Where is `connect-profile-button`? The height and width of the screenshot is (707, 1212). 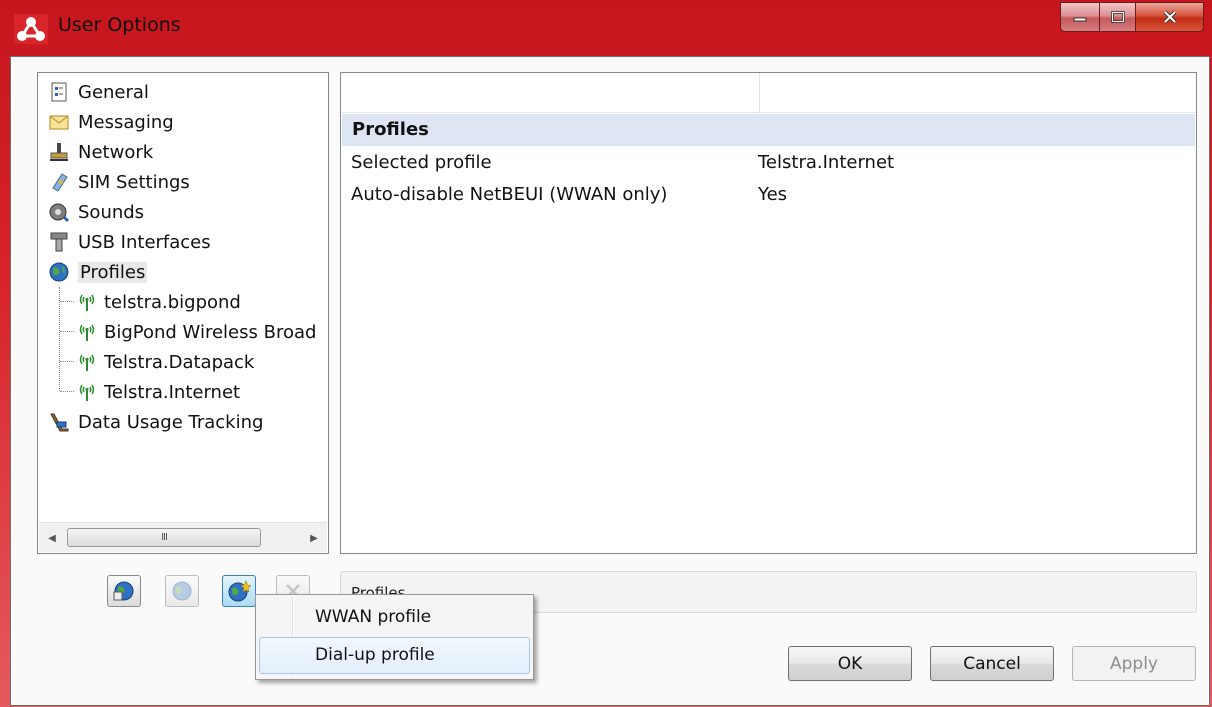 connect-profile-button is located at coordinates (124, 591).